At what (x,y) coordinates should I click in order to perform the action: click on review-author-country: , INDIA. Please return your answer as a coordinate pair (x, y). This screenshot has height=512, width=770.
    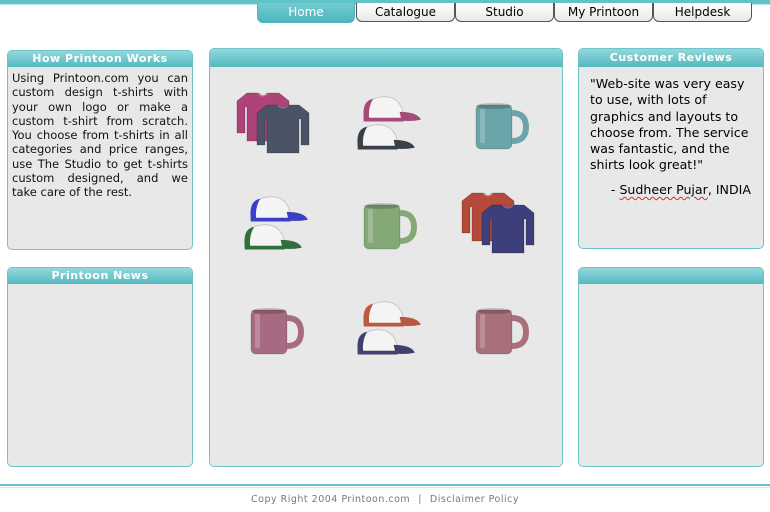
    Looking at the image, I should click on (729, 189).